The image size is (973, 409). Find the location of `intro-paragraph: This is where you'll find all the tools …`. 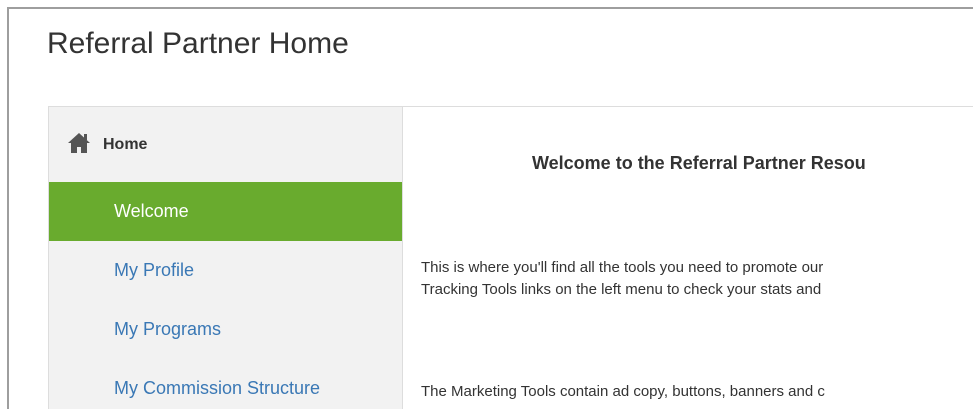

intro-paragraph: This is where you'll find all the tools … is located at coordinates (622, 279).